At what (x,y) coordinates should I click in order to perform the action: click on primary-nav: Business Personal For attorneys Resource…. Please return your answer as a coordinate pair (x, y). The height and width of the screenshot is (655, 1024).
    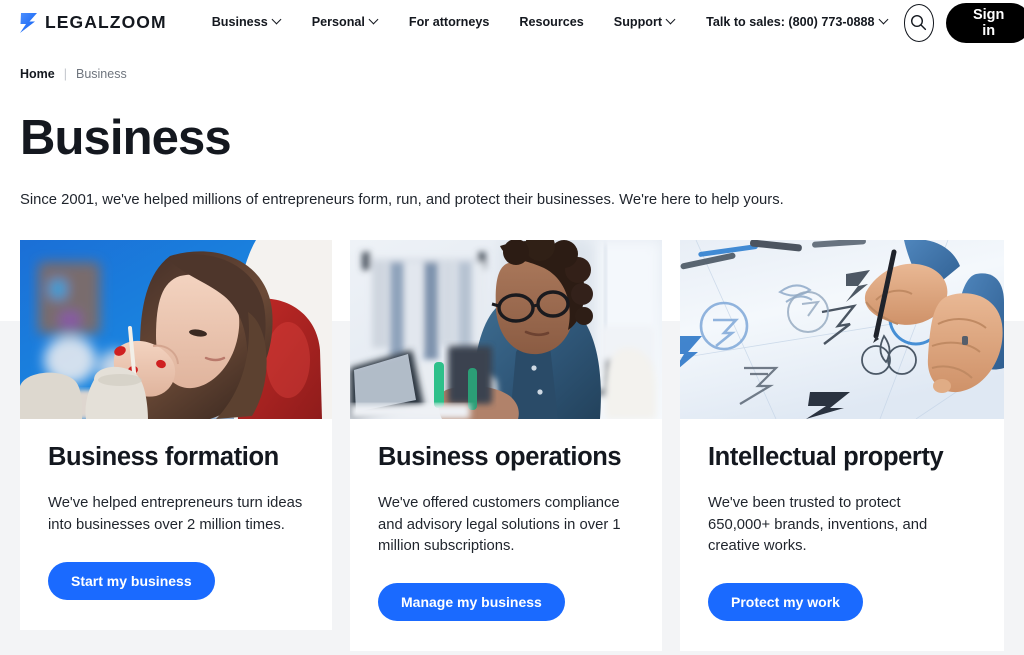
    Looking at the image, I should click on (550, 22).